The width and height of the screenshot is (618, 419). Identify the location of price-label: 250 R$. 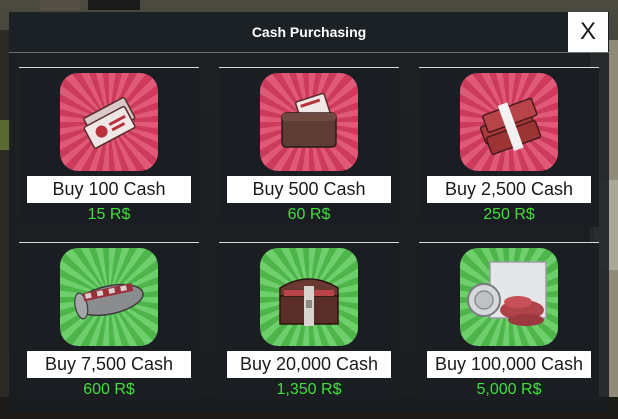
(509, 214).